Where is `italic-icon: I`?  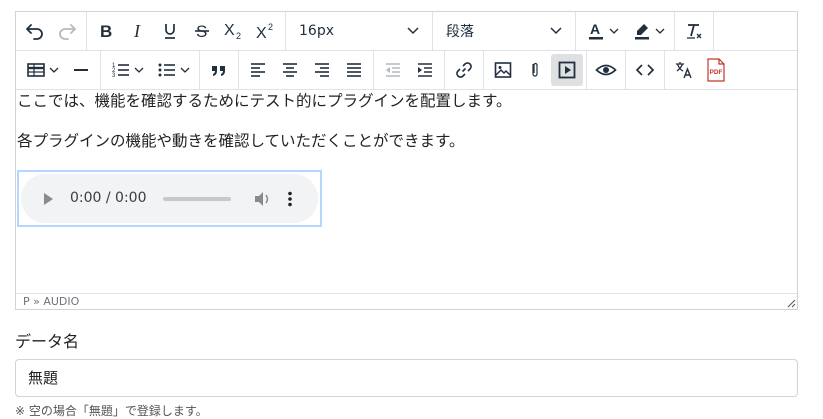
italic-icon: I is located at coordinates (137, 31).